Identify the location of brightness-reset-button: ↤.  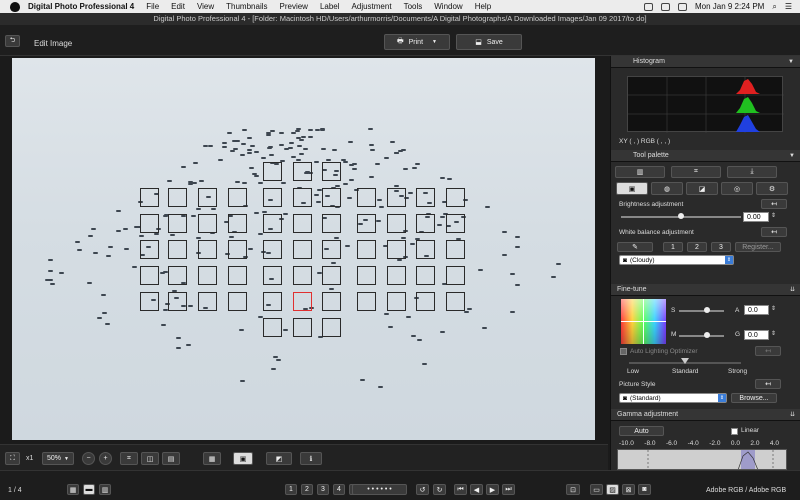
(774, 204).